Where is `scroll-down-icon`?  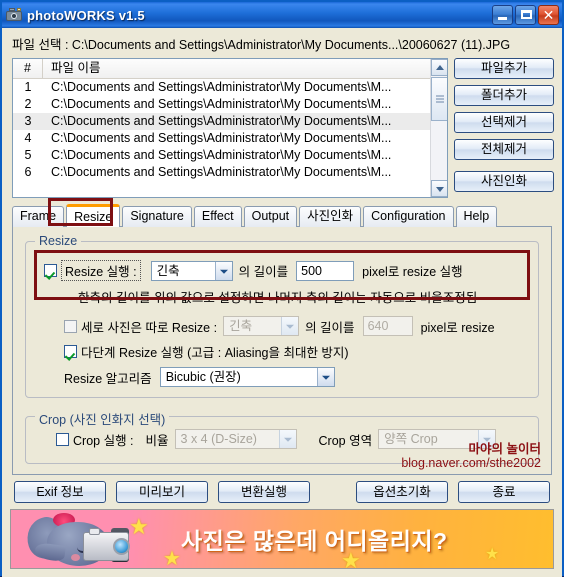
scroll-down-icon is located at coordinates (439, 188).